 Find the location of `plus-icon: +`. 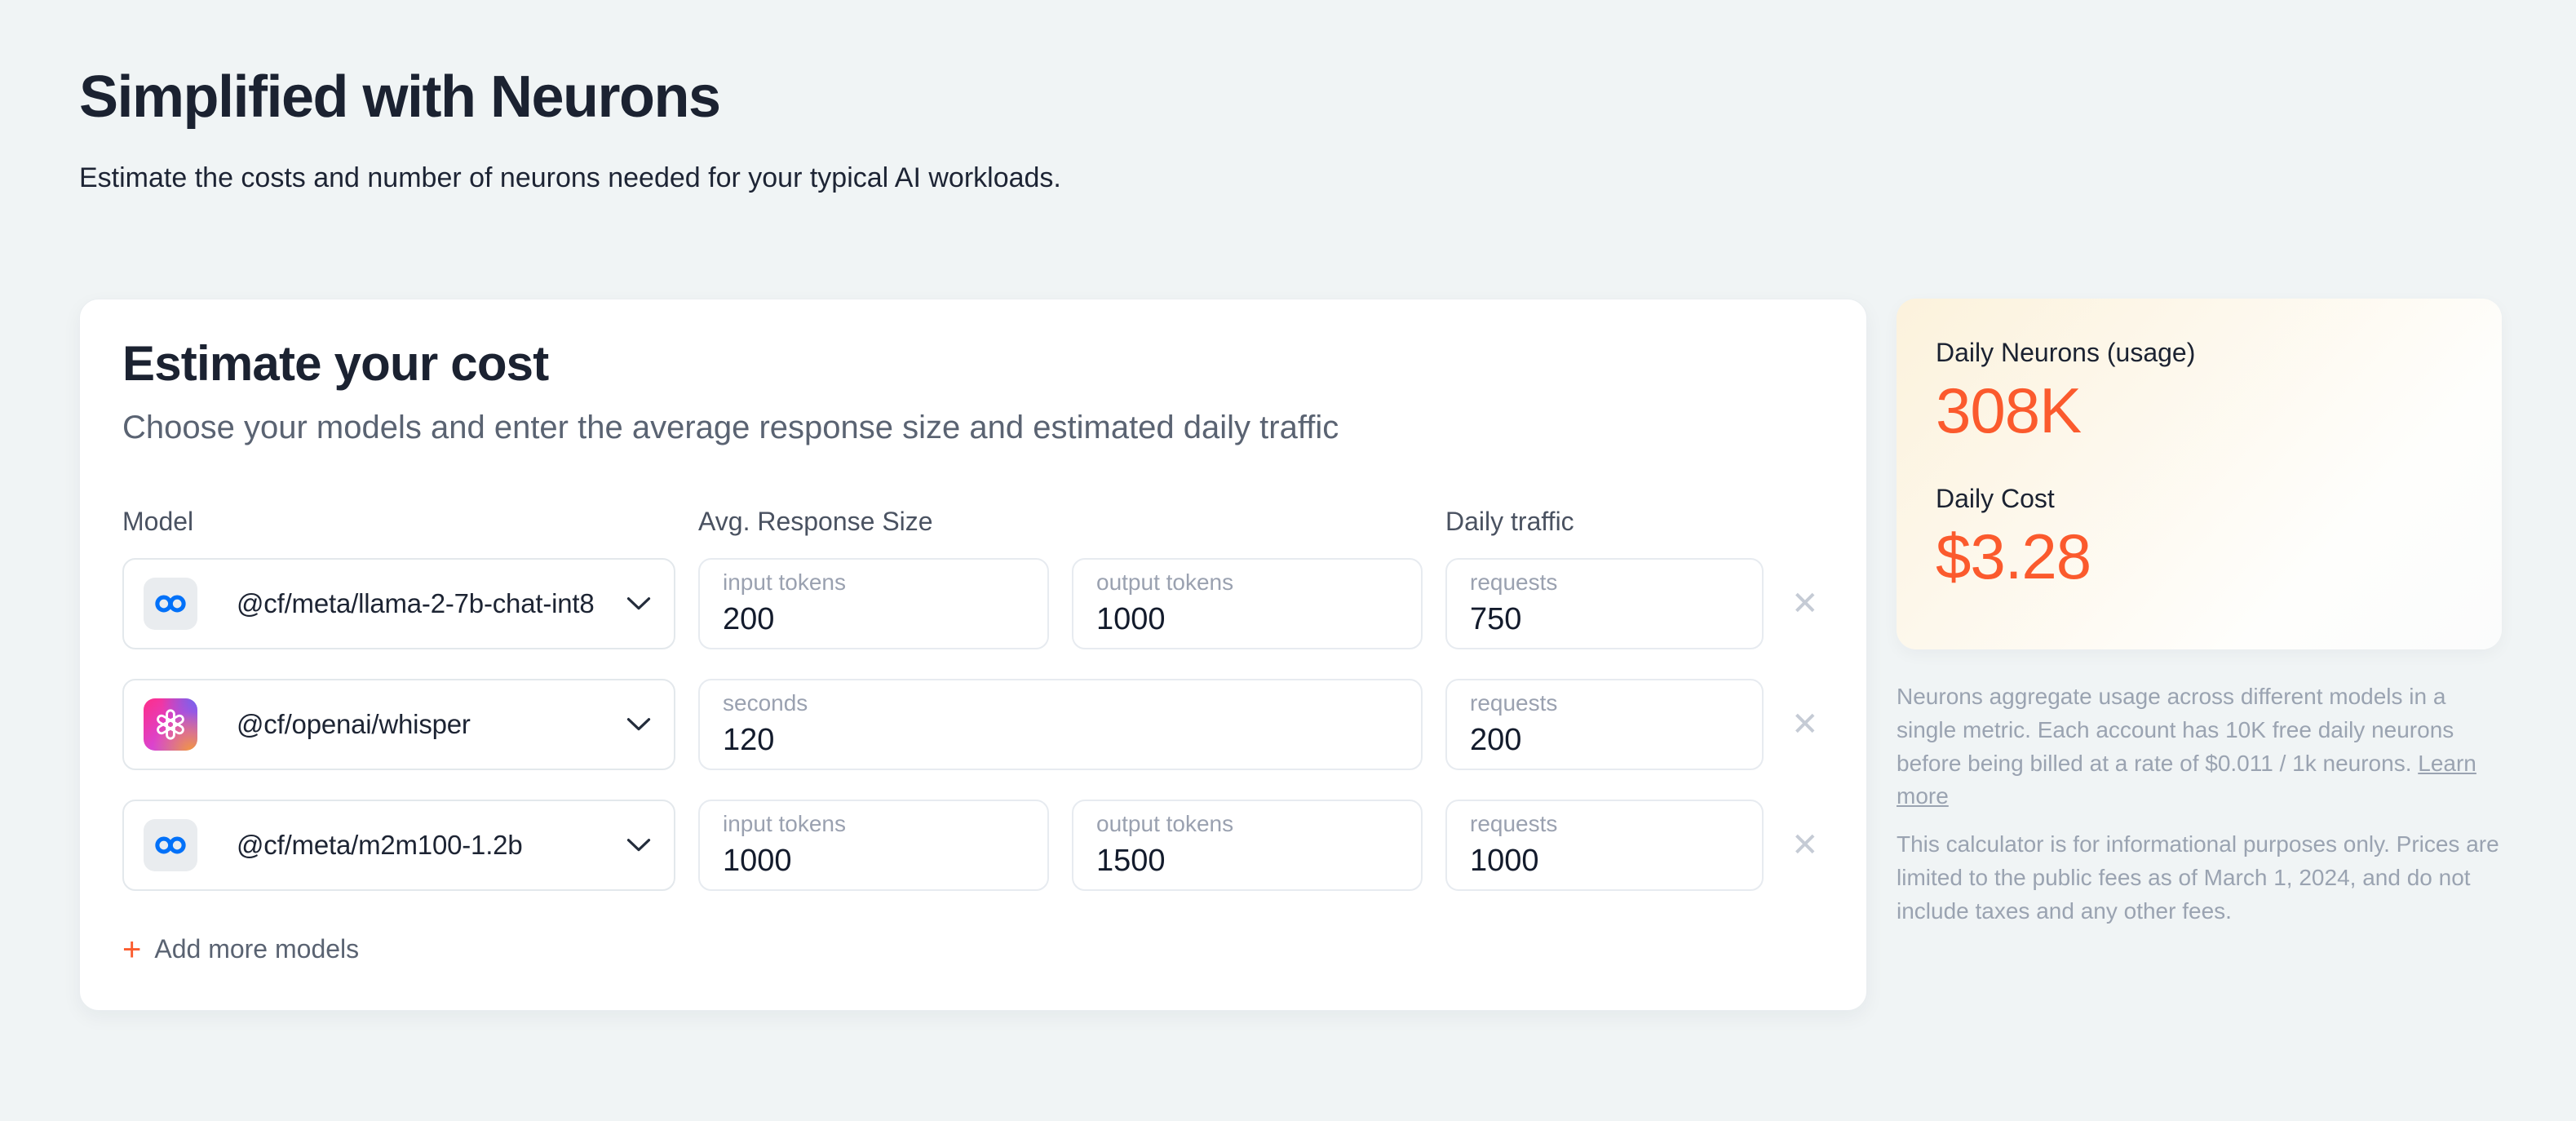

plus-icon: + is located at coordinates (132, 950).